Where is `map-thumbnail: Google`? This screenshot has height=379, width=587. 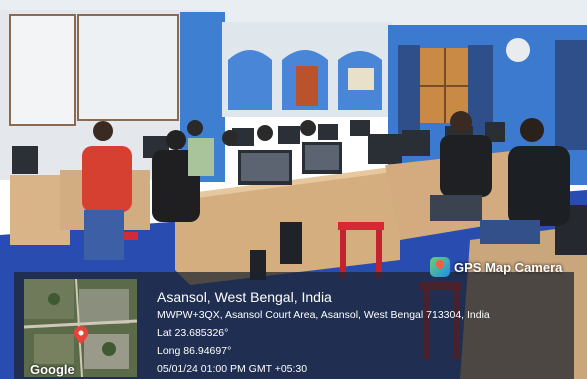 map-thumbnail: Google is located at coordinates (80, 328).